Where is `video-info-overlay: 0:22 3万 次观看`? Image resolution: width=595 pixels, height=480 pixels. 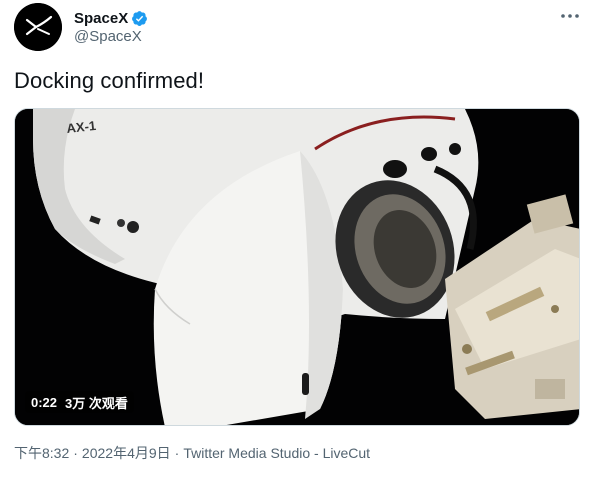 video-info-overlay: 0:22 3万 次观看 is located at coordinates (79, 402).